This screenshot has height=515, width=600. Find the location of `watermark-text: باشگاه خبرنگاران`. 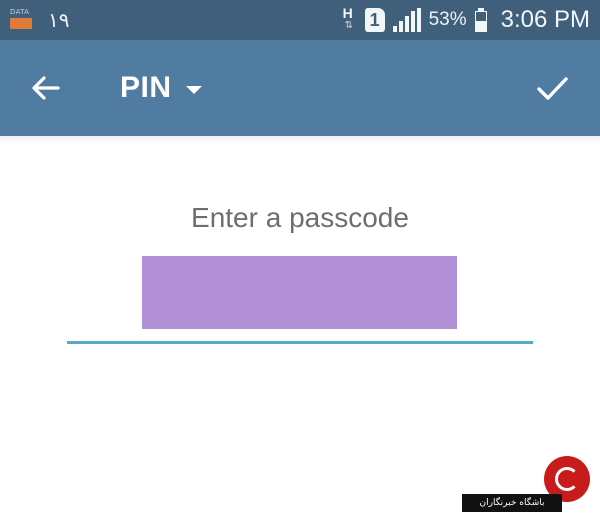

watermark-text: باشگاه خبرنگاران is located at coordinates (512, 503).